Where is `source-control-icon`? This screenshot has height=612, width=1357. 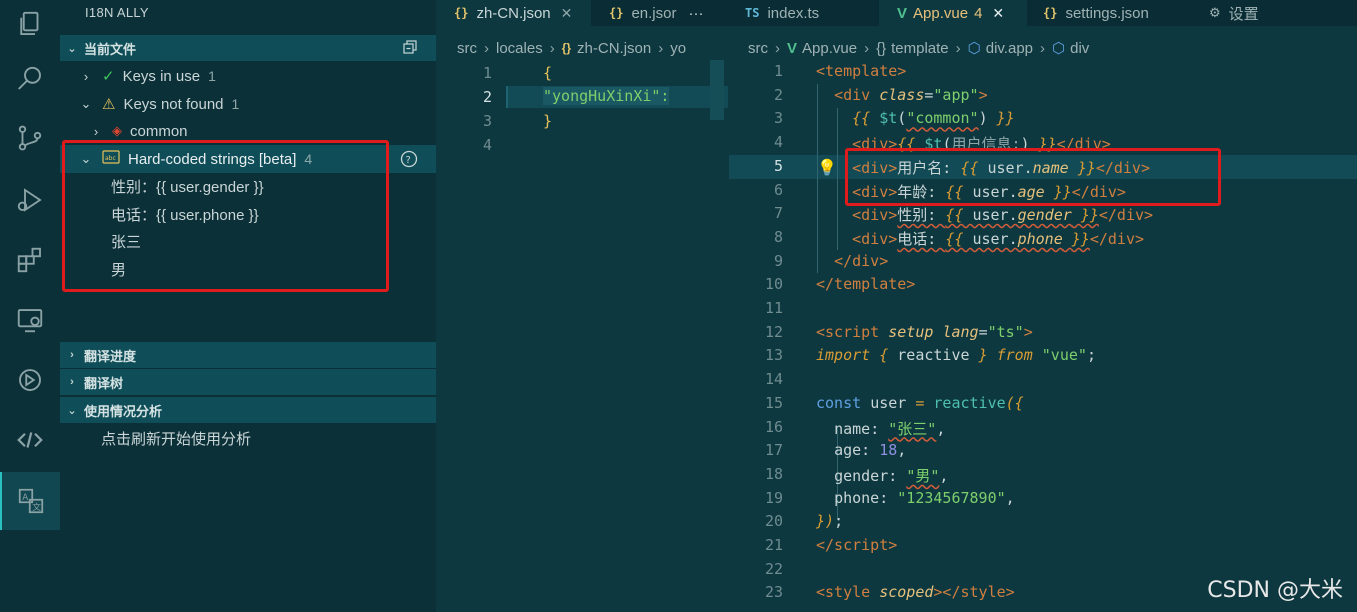
source-control-icon is located at coordinates (30, 138).